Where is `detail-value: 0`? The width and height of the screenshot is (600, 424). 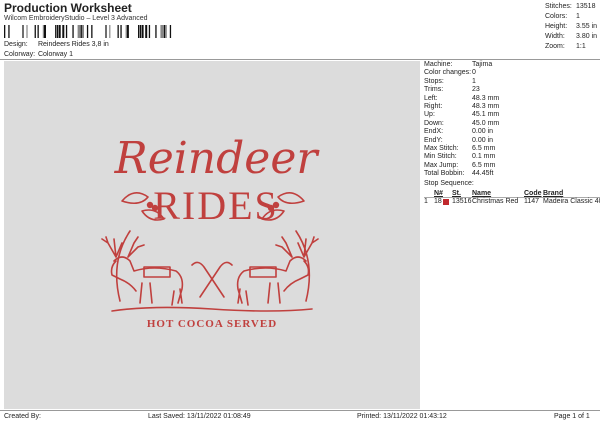 detail-value: 0 is located at coordinates (474, 73).